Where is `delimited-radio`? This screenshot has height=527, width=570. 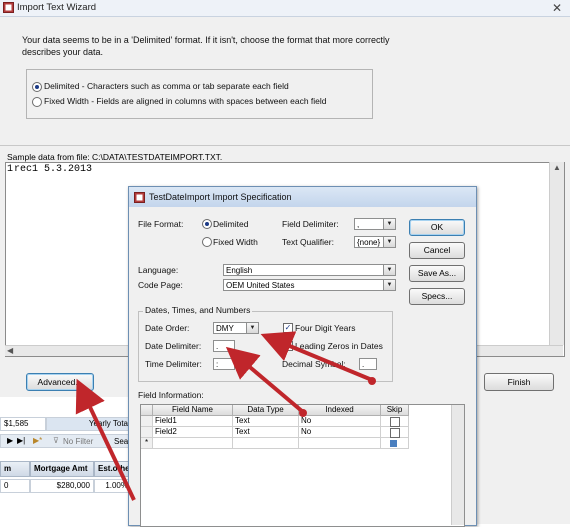
delimited-radio is located at coordinates (37, 87).